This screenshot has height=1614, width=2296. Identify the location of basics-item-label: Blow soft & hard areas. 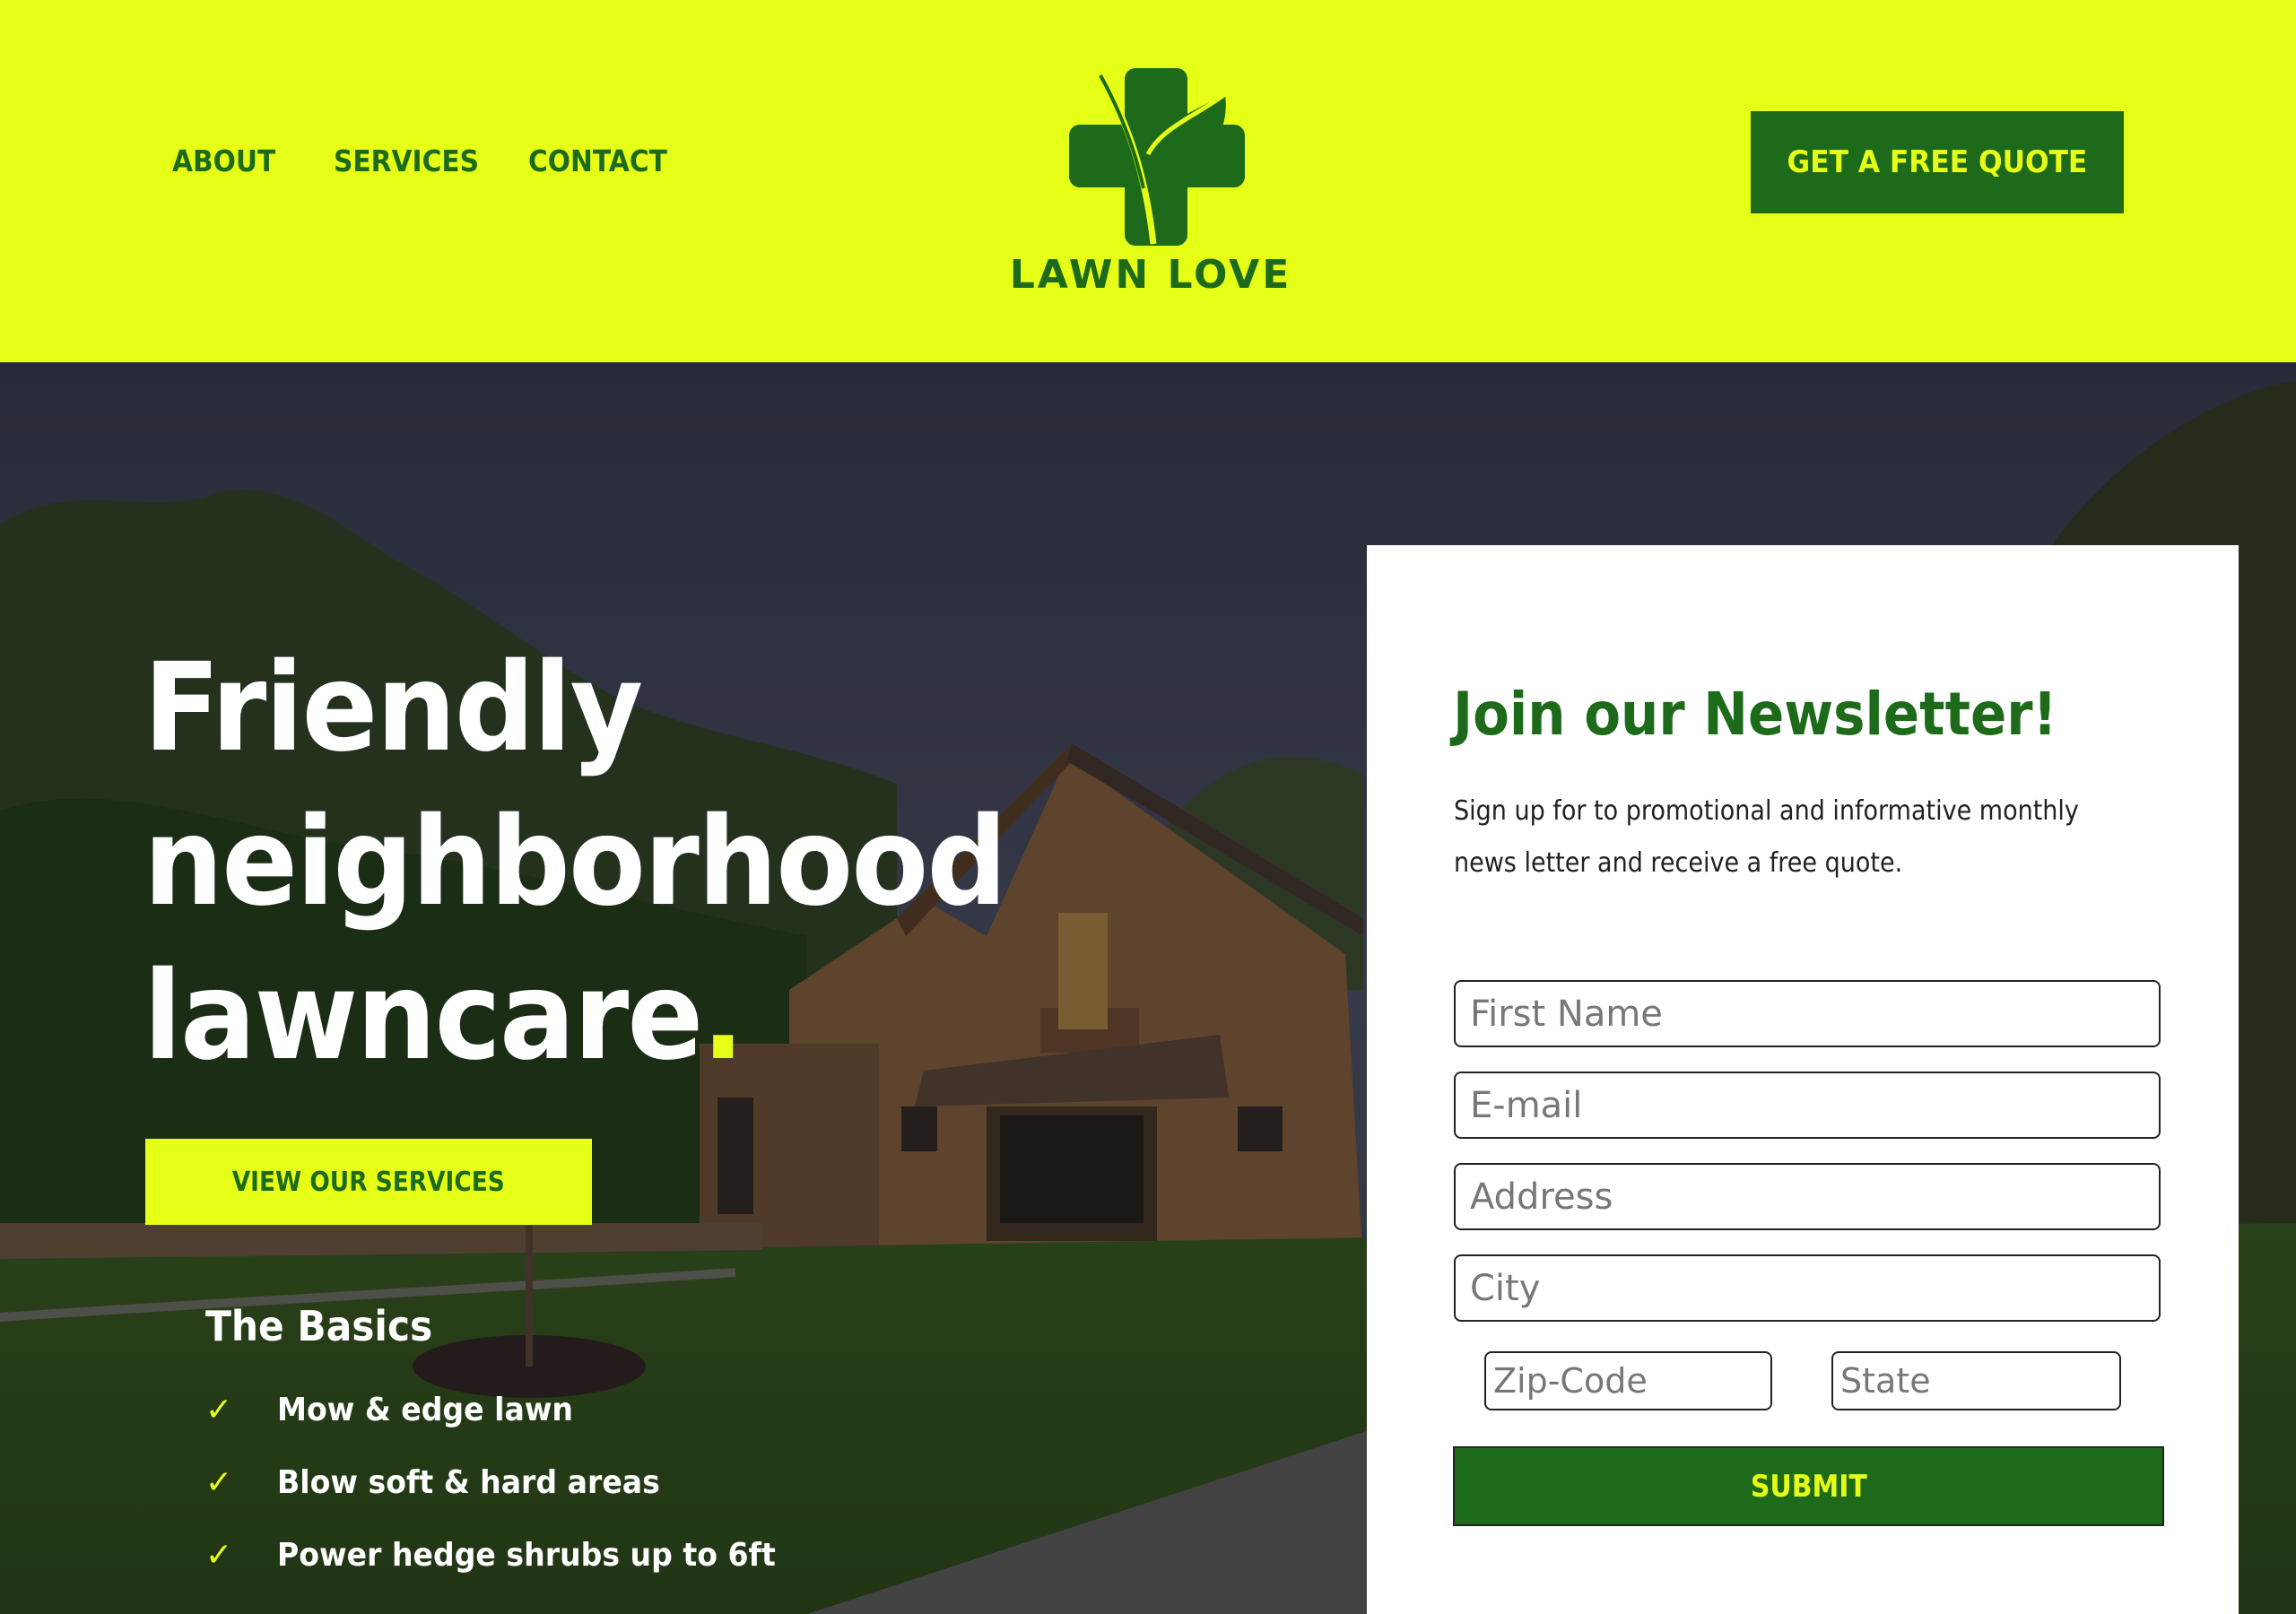
(468, 1482).